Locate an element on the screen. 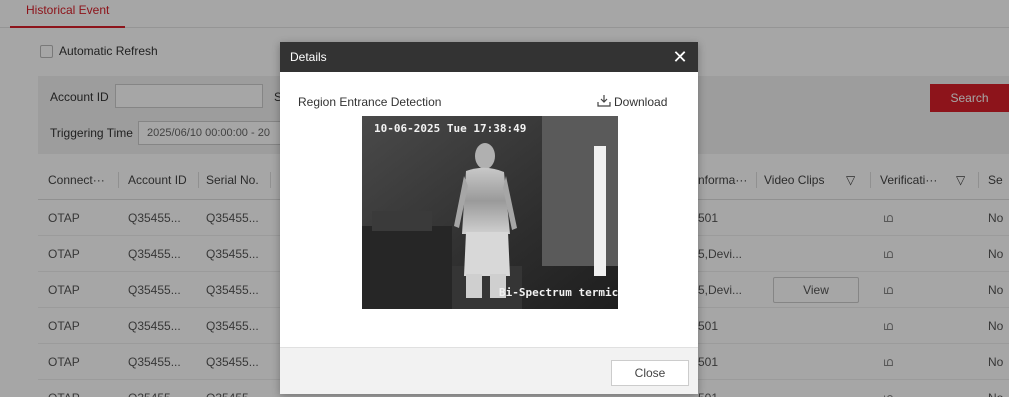 Image resolution: width=1009 pixels, height=397 pixels. event-name: Region Entrance Detection is located at coordinates (370, 102).